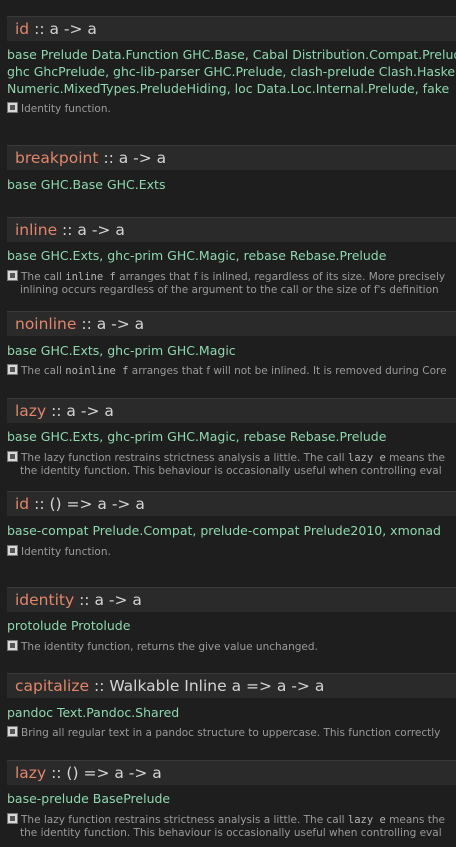 This screenshot has width=456, height=847. Describe the element at coordinates (231, 323) in the screenshot. I see `result-signature: noinline :: a -> a` at that location.